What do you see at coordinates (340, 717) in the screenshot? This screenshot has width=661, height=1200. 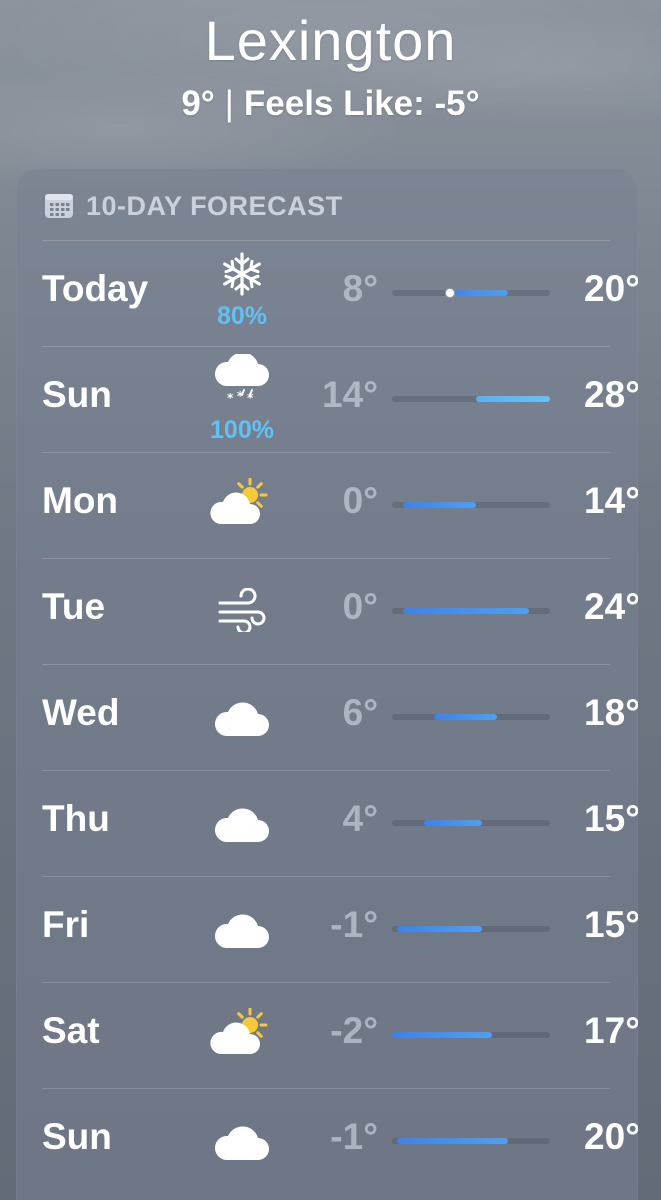 I see `forecast-row: Wed 6° 18°` at bounding box center [340, 717].